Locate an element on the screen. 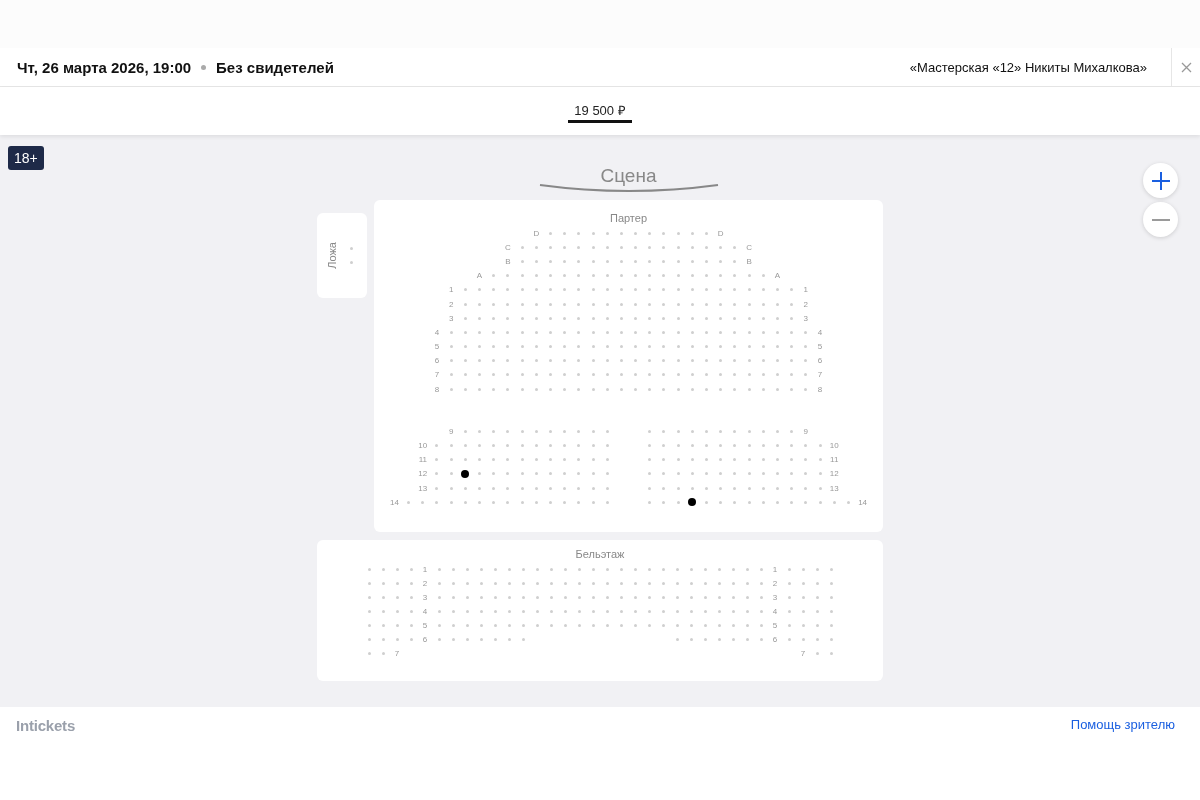 Image resolution: width=1200 pixels, height=800 pixels. stage-label: Сцена is located at coordinates (628, 176).